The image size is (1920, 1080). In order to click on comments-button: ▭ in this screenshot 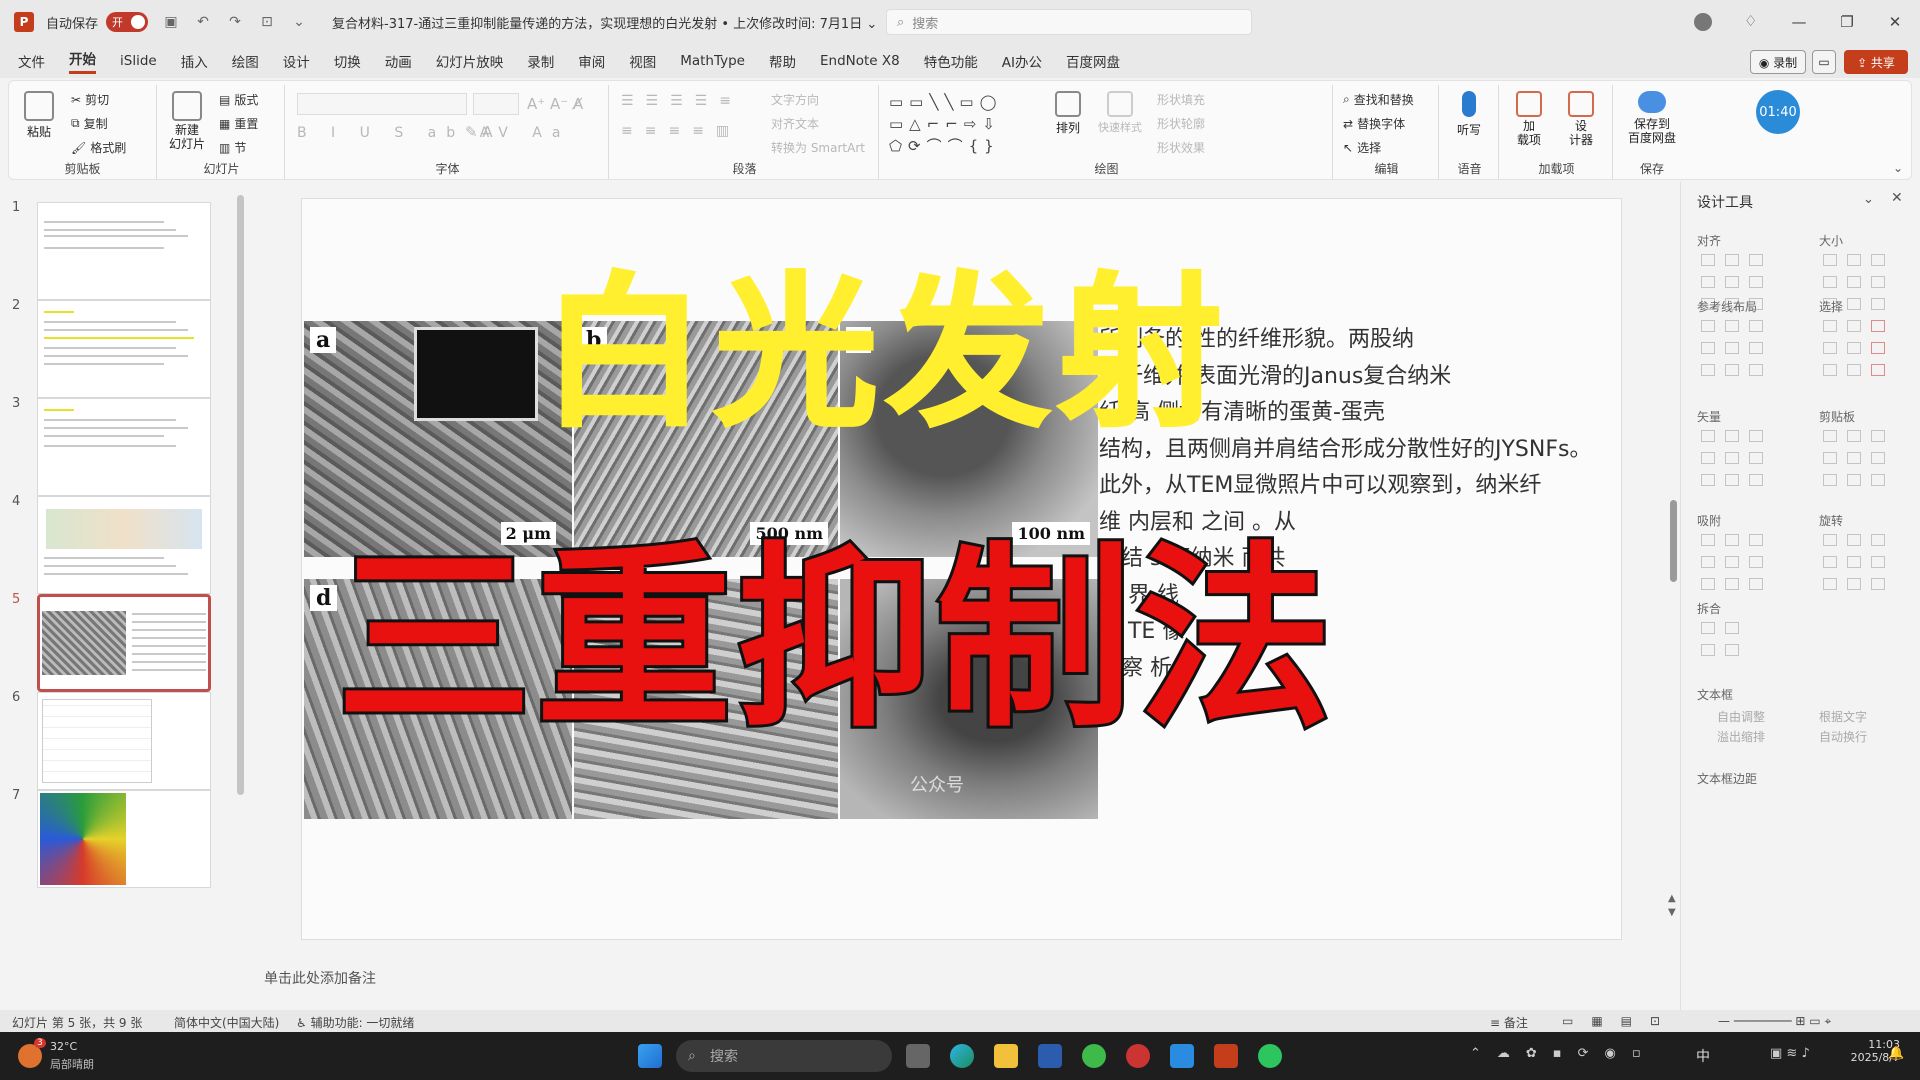, I will do `click(1824, 62)`.